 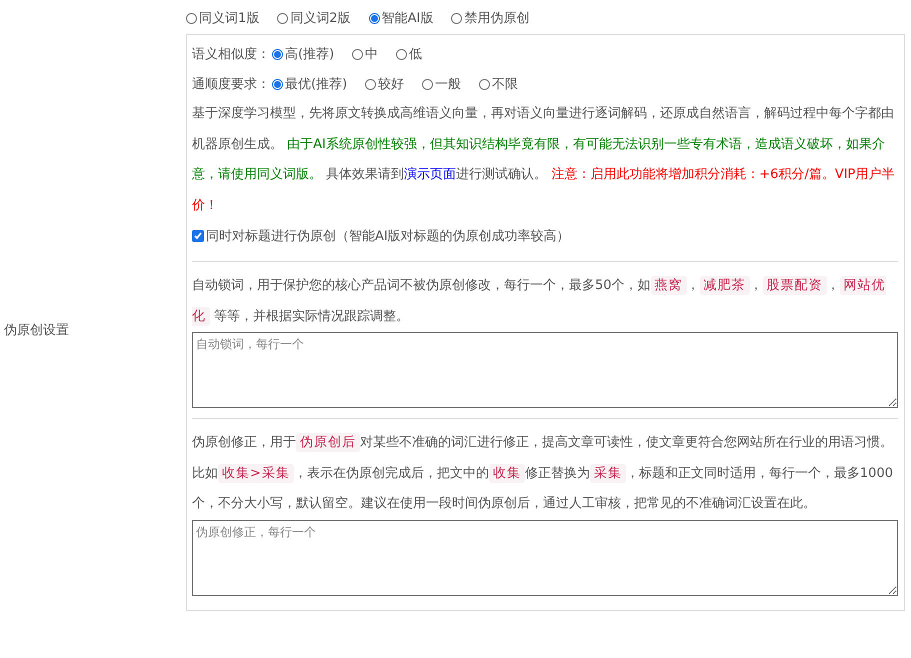 I want to click on radio-label: 中, so click(x=371, y=54).